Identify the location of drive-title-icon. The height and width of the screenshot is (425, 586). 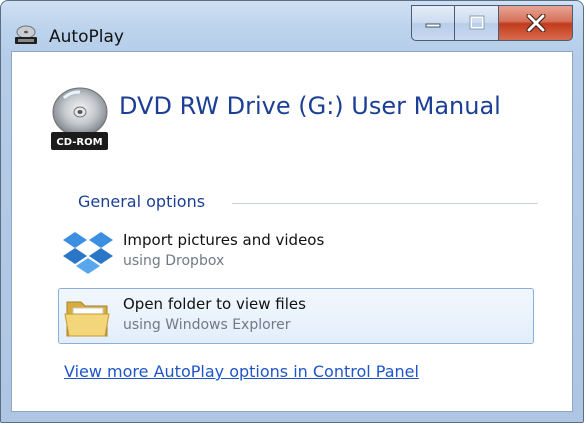
(26, 34).